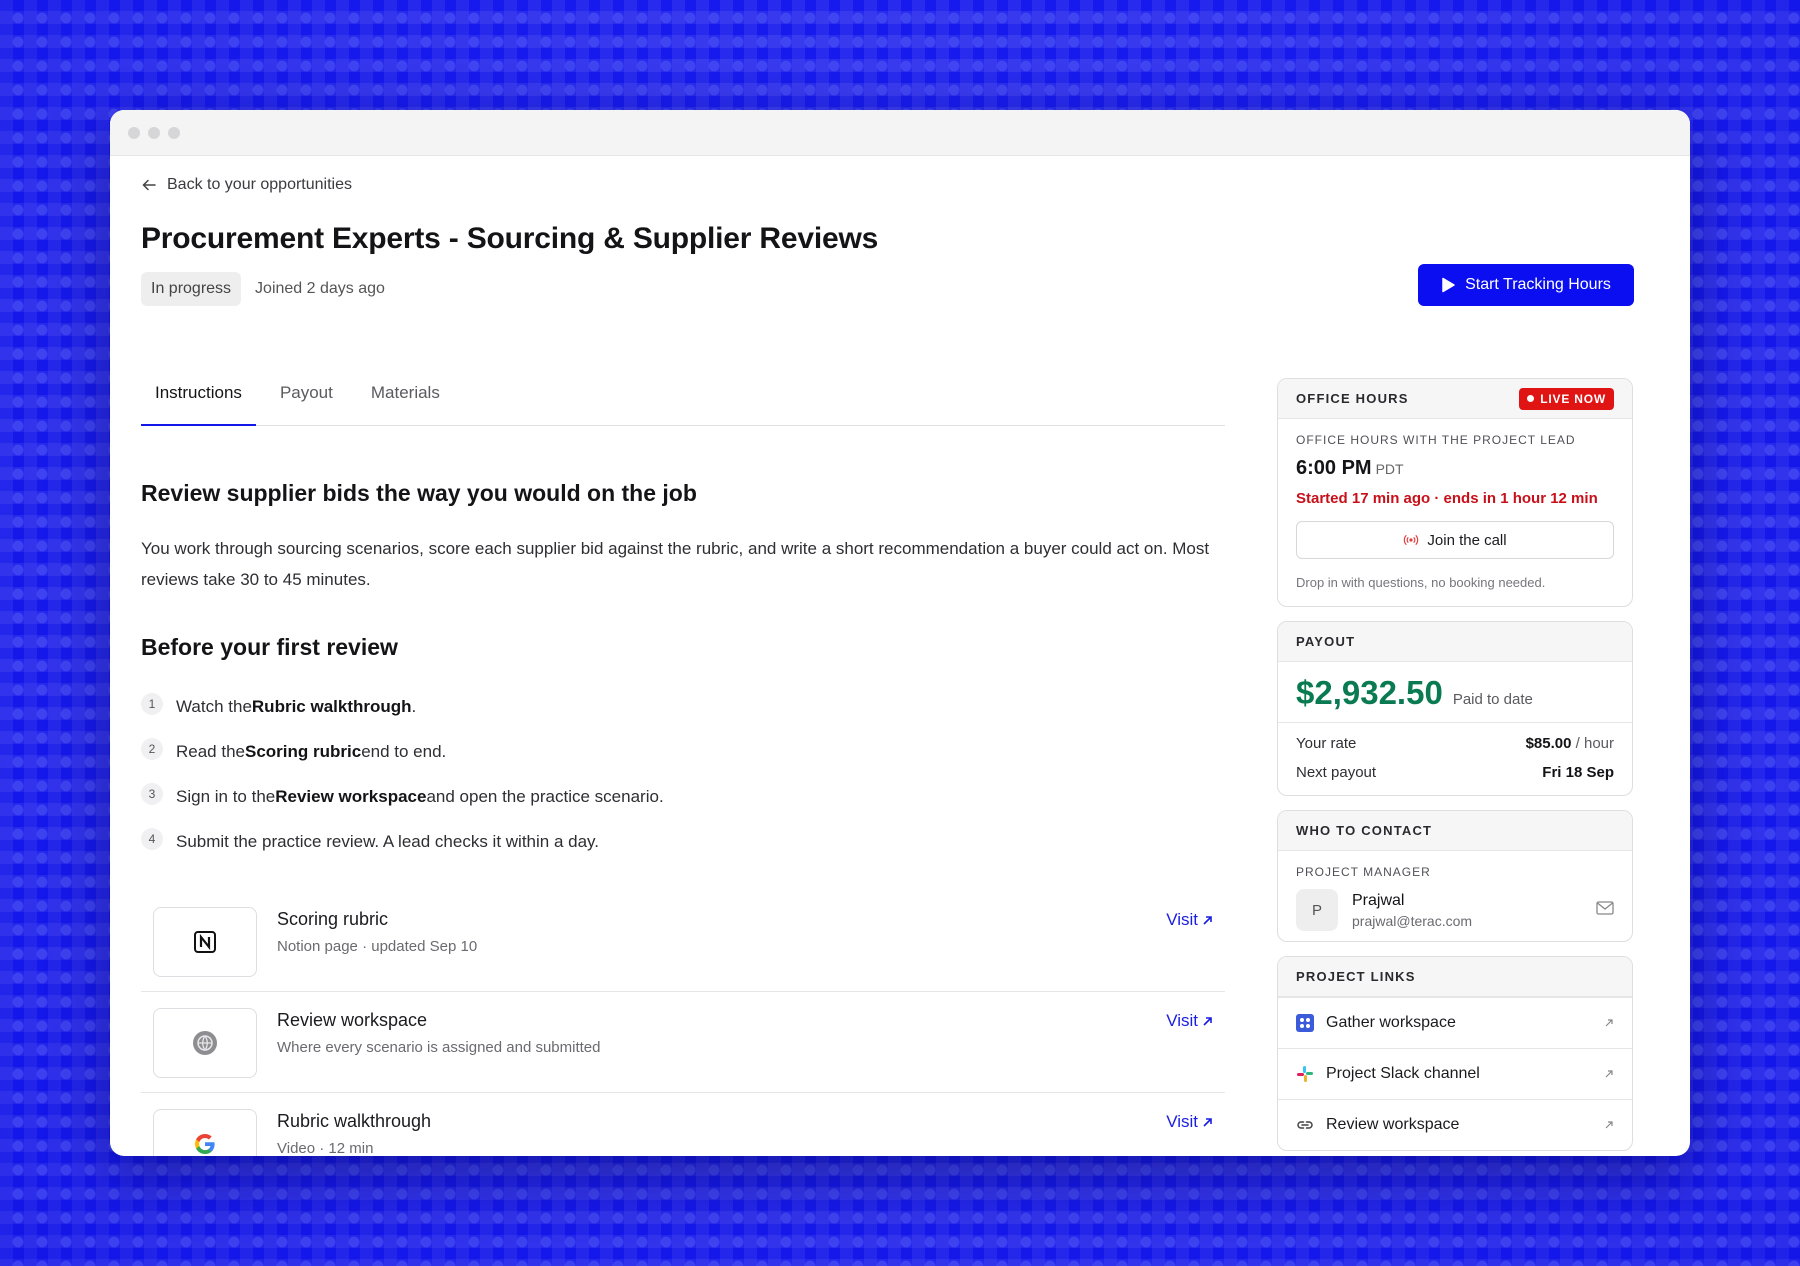  Describe the element at coordinates (1455, 831) in the screenshot. I see `contact-header: WHO TO CONTACT` at that location.